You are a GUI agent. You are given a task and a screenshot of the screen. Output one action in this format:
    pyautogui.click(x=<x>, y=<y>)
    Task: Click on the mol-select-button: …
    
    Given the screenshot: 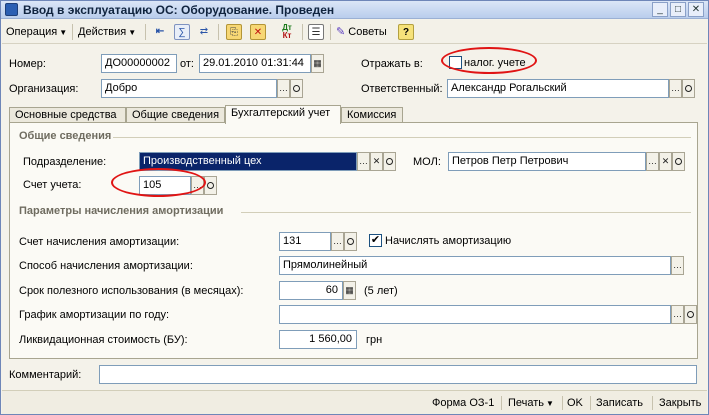 What is the action you would take?
    pyautogui.click(x=652, y=161)
    